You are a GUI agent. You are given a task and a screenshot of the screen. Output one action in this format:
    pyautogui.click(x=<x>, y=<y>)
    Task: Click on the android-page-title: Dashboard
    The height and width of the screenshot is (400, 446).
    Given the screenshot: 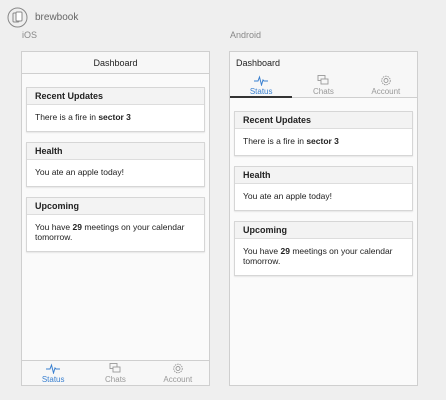 What is the action you would take?
    pyautogui.click(x=258, y=63)
    